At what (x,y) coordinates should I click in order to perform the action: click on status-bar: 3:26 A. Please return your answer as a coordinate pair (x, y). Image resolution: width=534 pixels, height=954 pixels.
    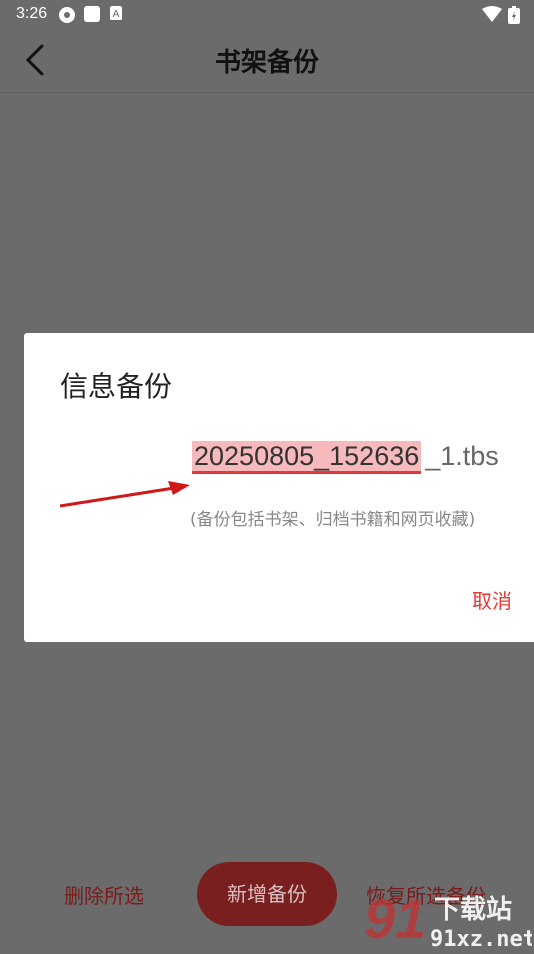
    Looking at the image, I should click on (267, 15).